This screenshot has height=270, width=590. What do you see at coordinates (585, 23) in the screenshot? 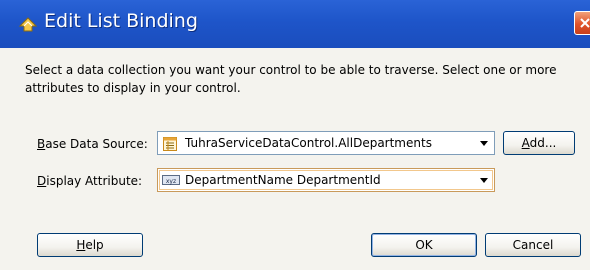
I see `close-icon` at bounding box center [585, 23].